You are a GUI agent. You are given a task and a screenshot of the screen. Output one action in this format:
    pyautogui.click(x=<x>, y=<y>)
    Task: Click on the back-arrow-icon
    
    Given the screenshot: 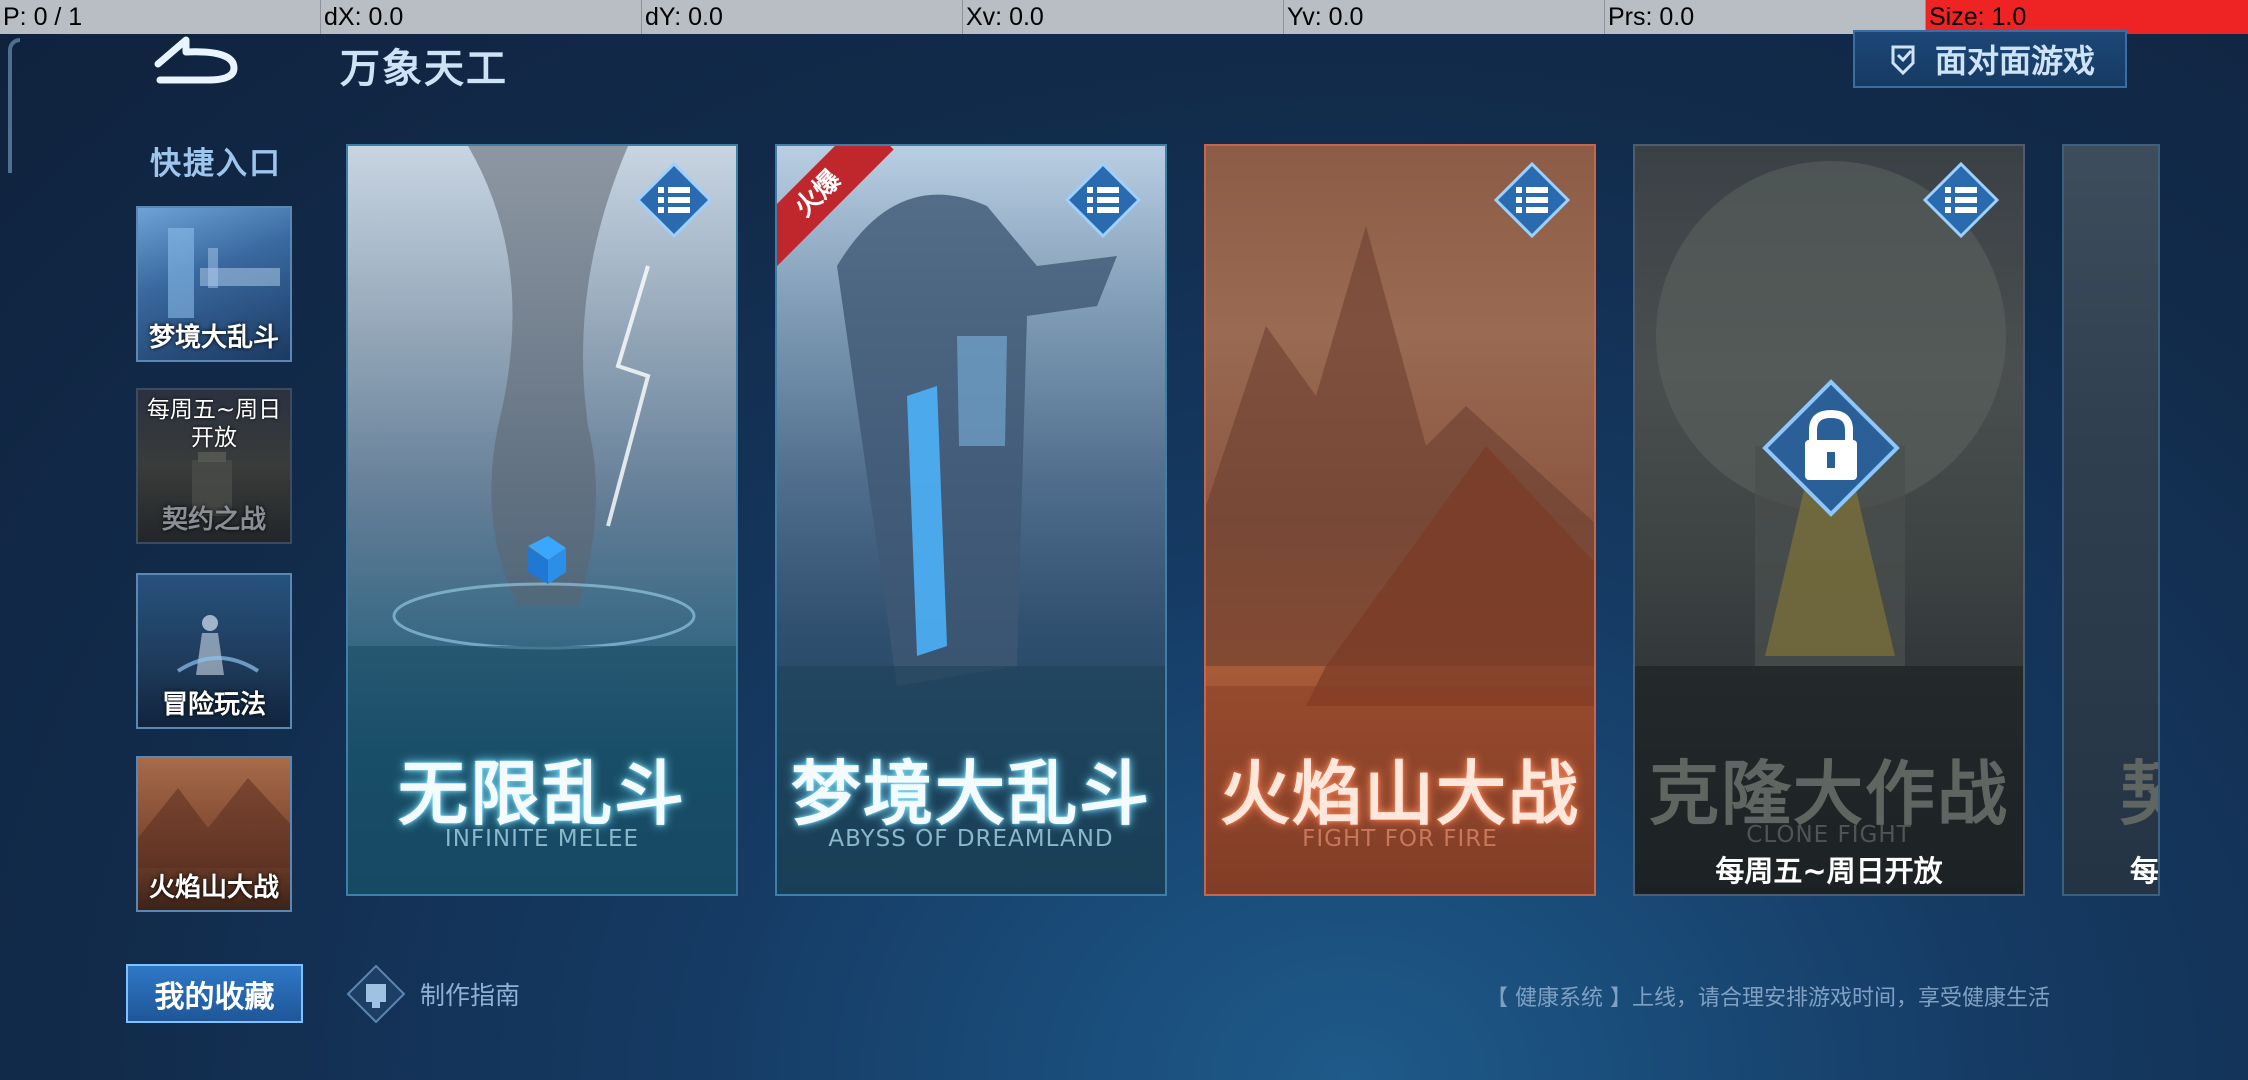 What is the action you would take?
    pyautogui.click(x=196, y=60)
    